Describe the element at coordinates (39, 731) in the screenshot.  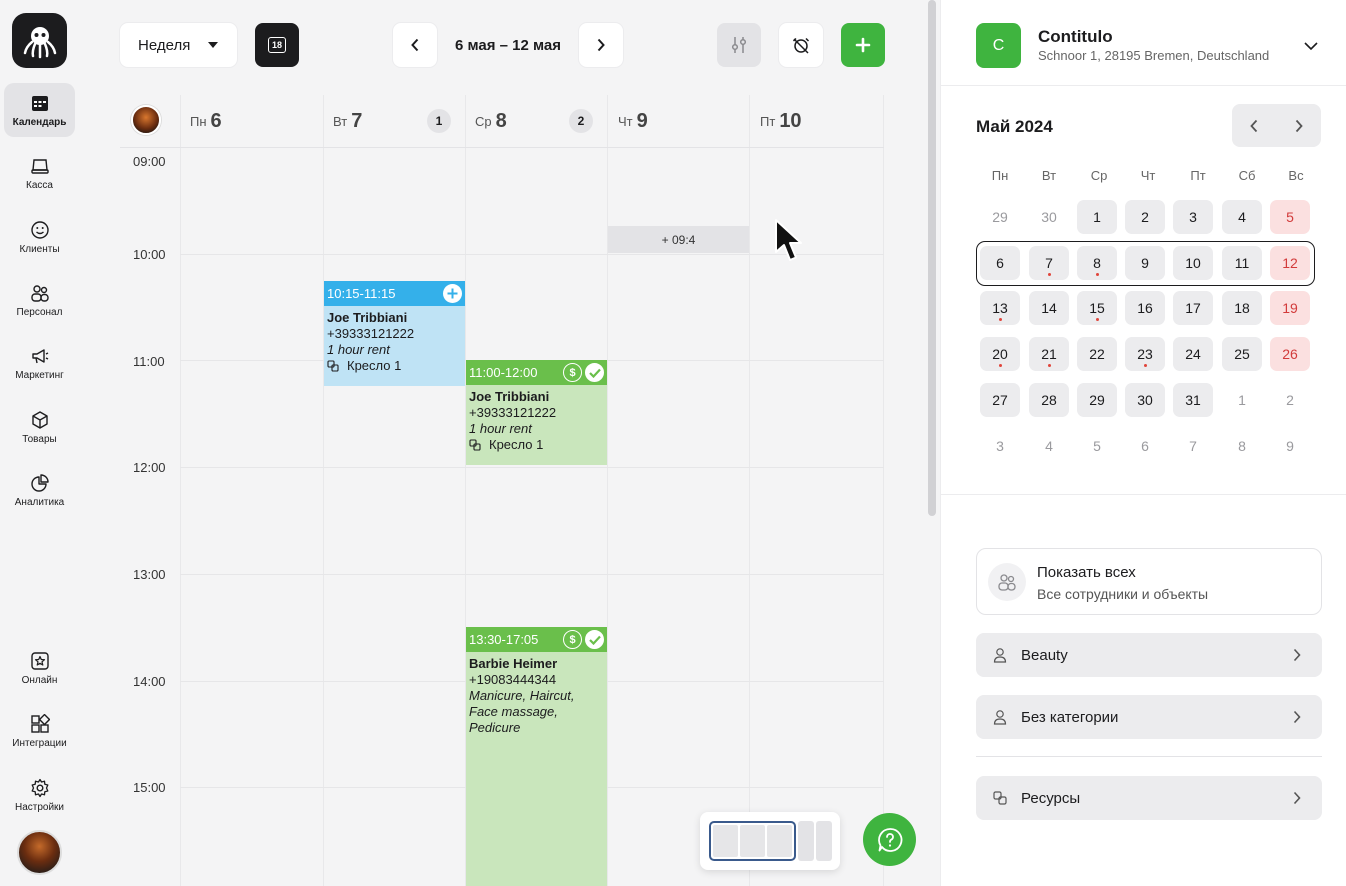
I see `sidebar-item-integrations: Интеграции` at that location.